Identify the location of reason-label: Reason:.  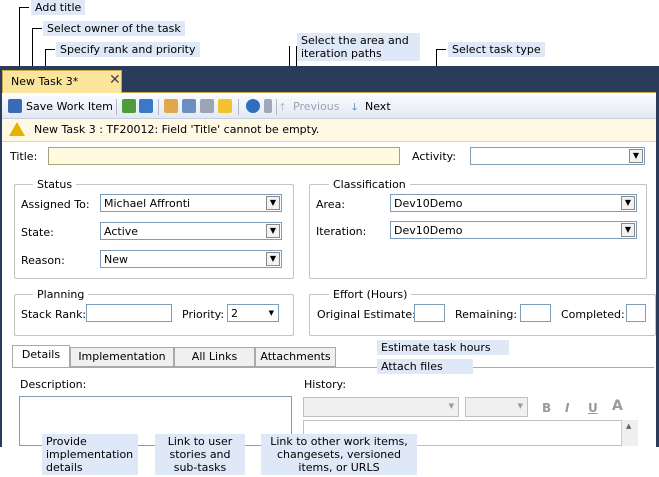
(43, 260).